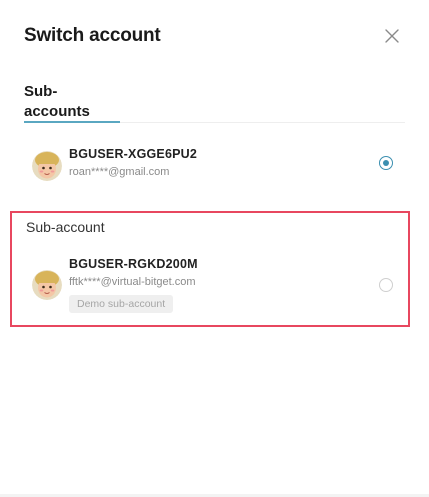  Describe the element at coordinates (392, 36) in the screenshot. I see `close-icon` at that location.